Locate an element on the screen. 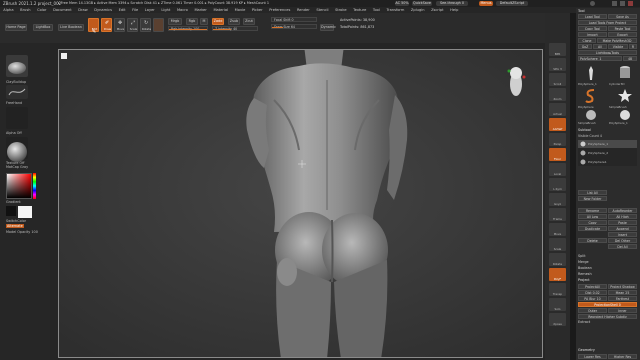 The width and height of the screenshot is (640, 360). hue-strip is located at coordinates (34, 186).